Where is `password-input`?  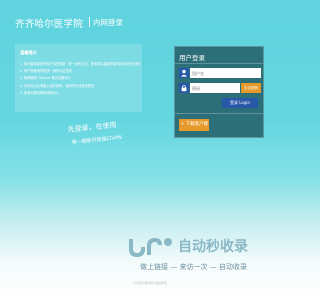 password-input is located at coordinates (215, 88).